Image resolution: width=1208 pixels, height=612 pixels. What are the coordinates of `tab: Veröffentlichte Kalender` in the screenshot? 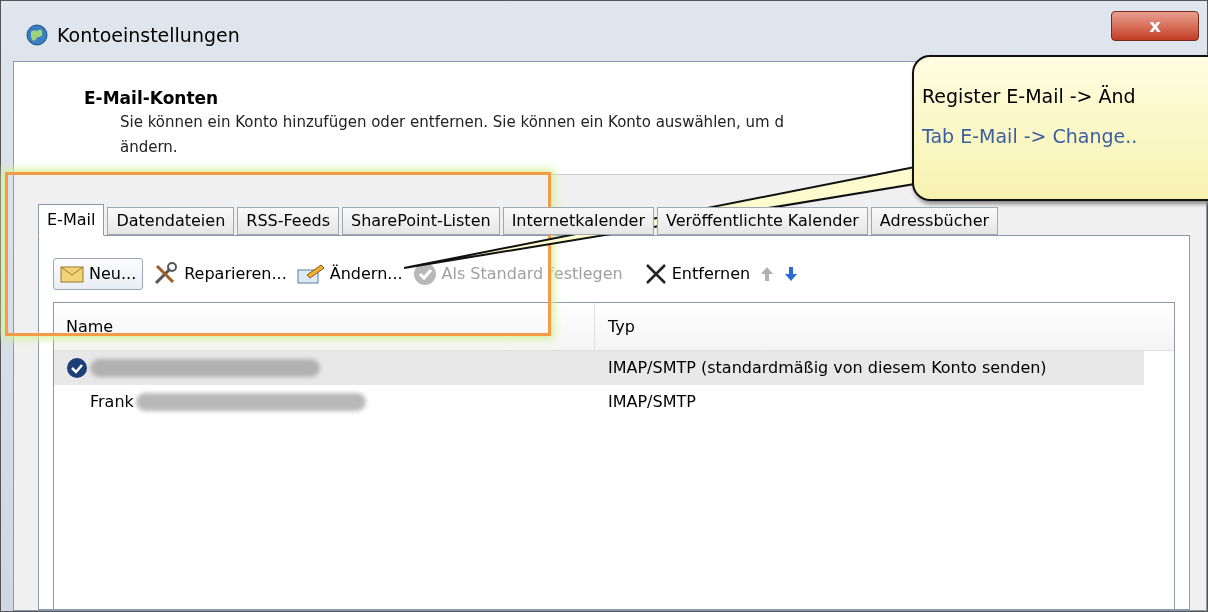 It's located at (762, 221).